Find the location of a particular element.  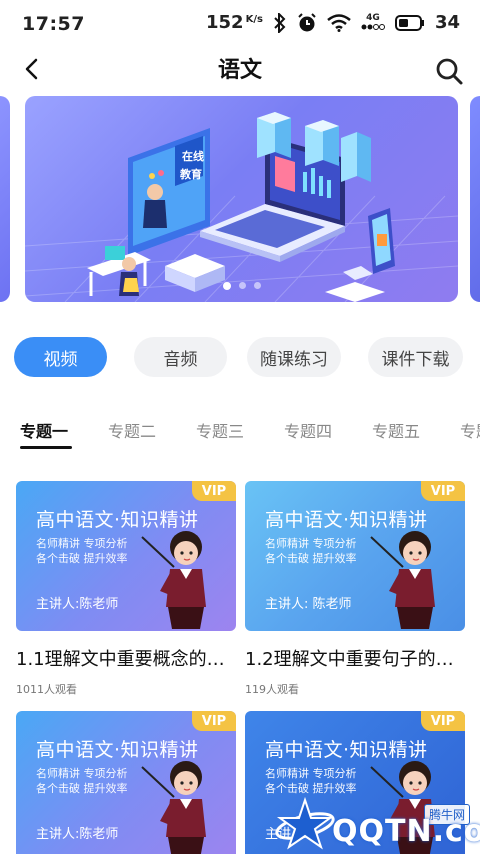

banner-indicator is located at coordinates (241, 286).